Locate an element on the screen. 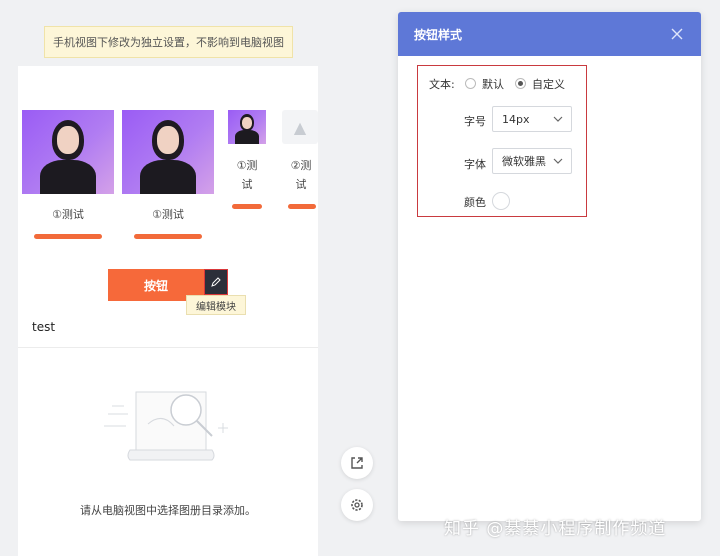  radio-default is located at coordinates (470, 83).